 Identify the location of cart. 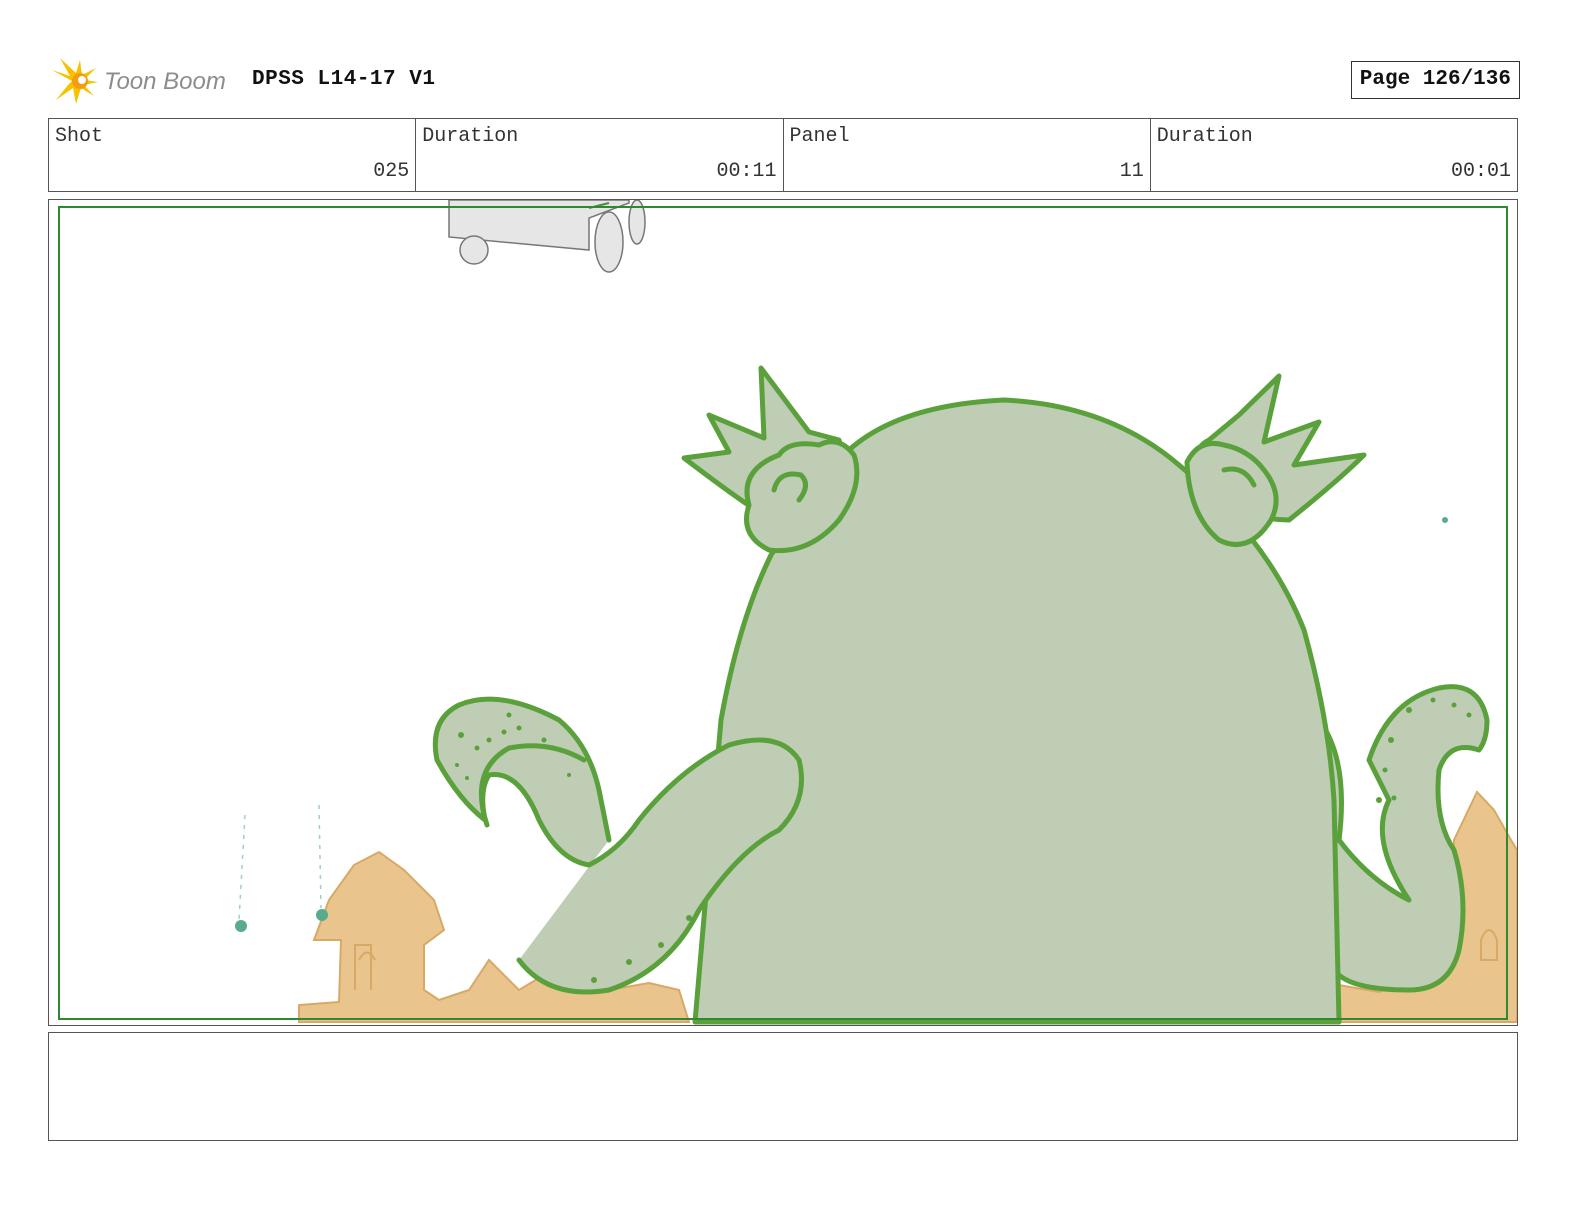
(547, 236).